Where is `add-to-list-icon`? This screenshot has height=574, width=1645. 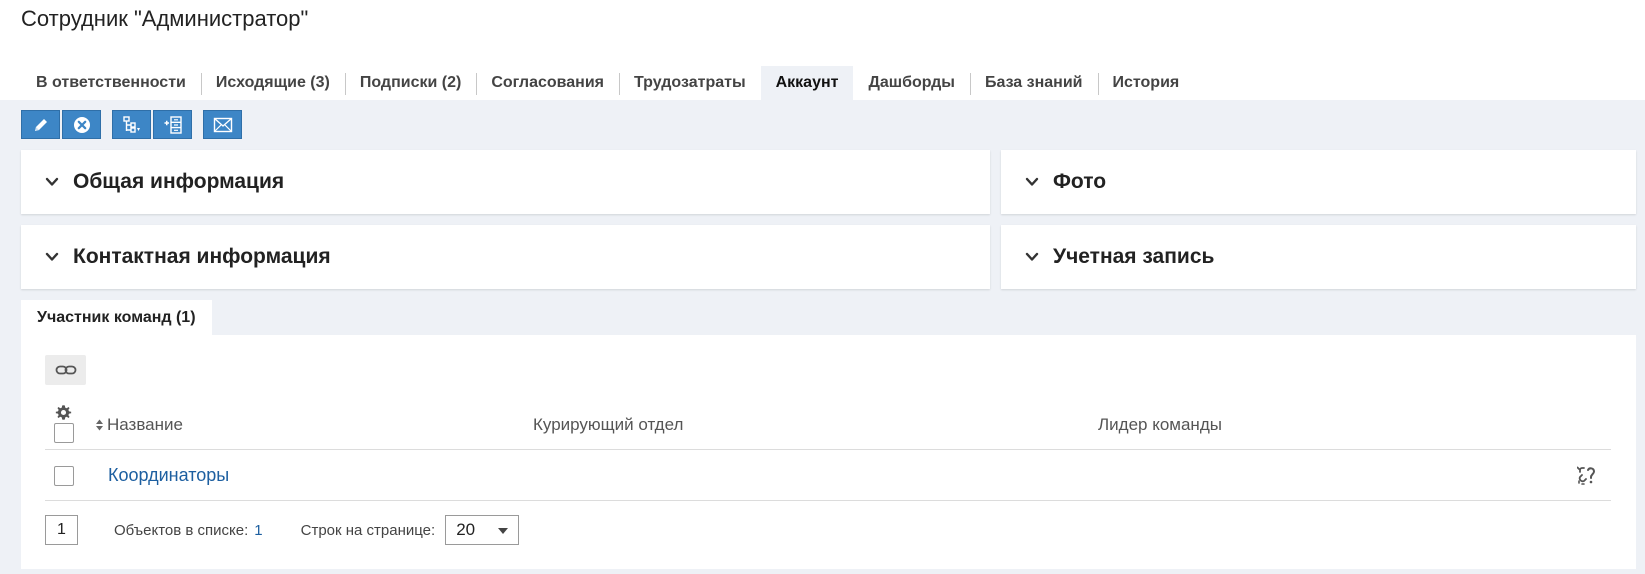
add-to-list-icon is located at coordinates (173, 124).